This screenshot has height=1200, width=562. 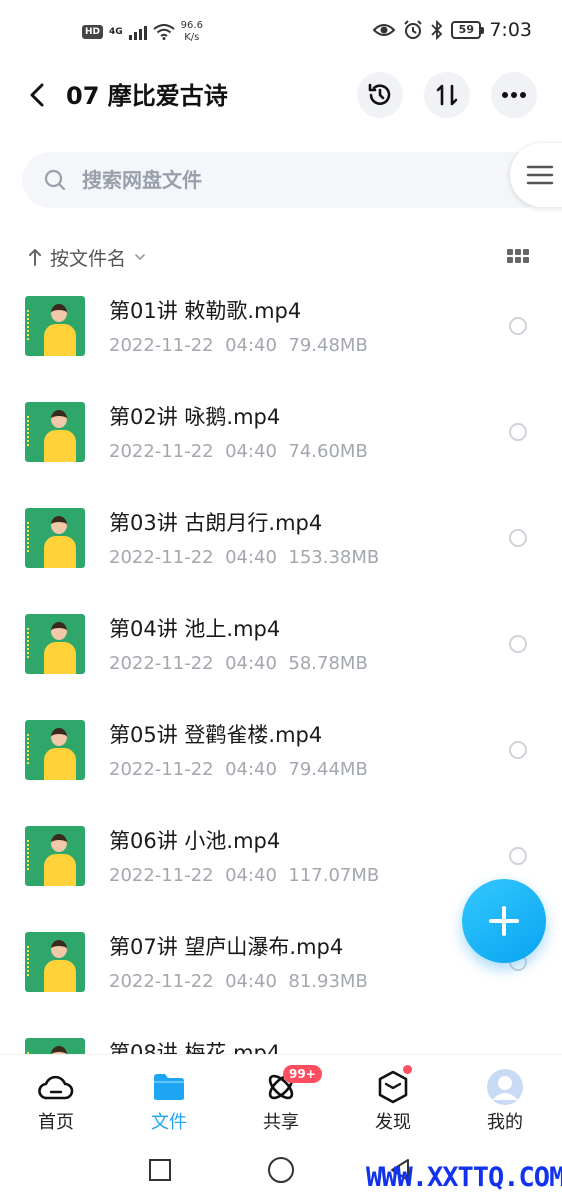 What do you see at coordinates (452, 30) in the screenshot?
I see `status-right: 59 7:03` at bounding box center [452, 30].